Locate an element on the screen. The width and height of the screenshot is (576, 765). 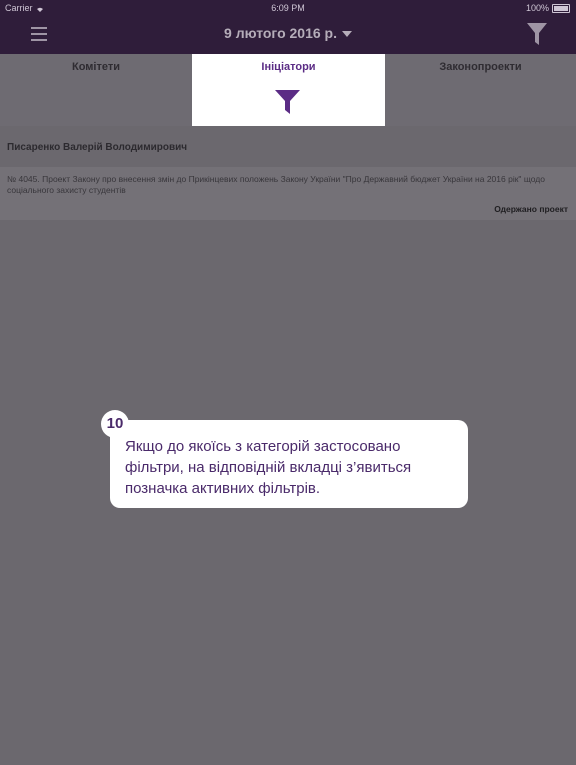
status-time: 6:09 PM is located at coordinates (288, 8).